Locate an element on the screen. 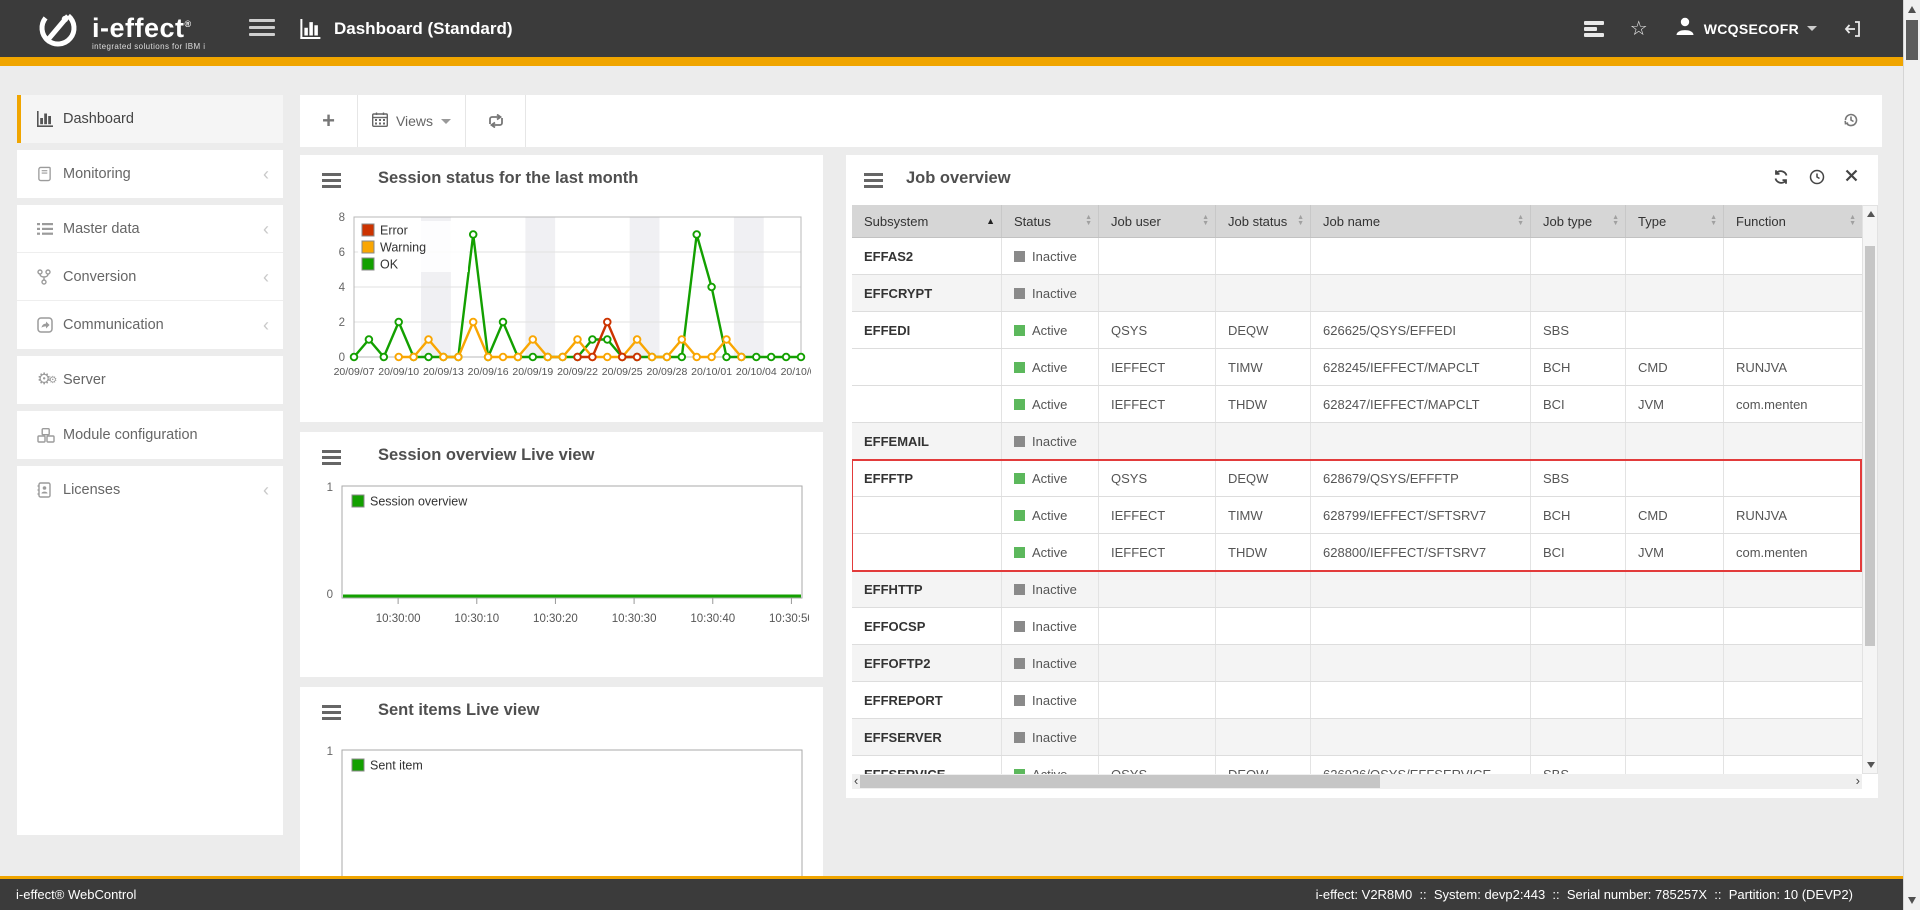  sidebar-group: Monitoring ‹ is located at coordinates (150, 174).